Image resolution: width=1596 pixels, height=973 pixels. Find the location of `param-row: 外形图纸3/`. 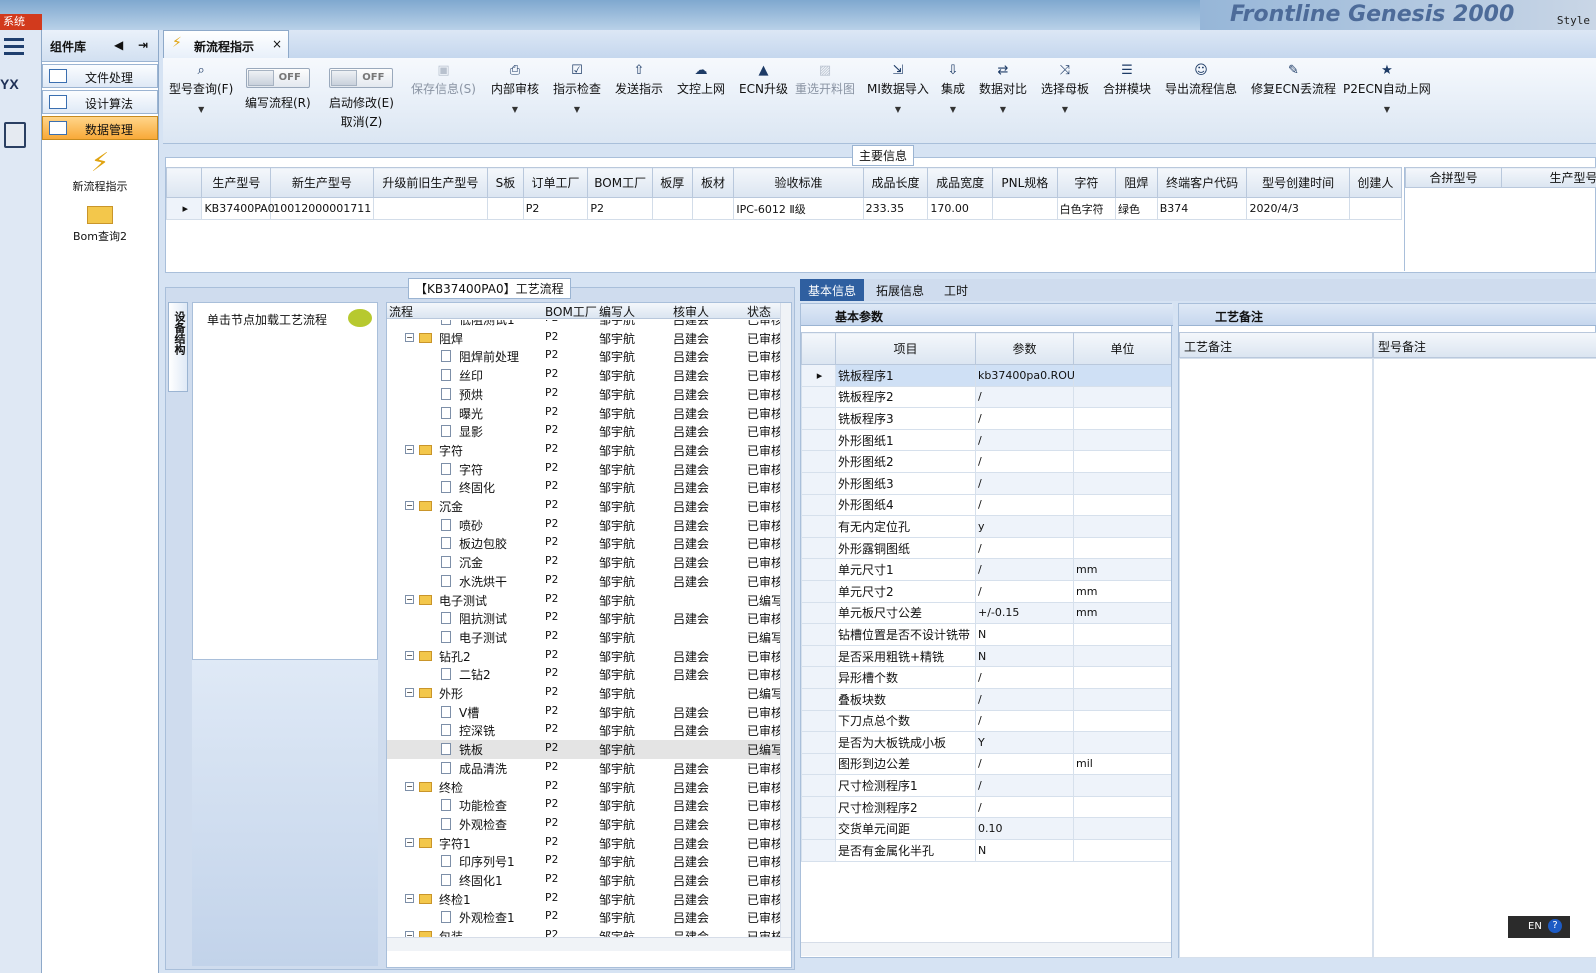

param-row: 外形图纸3/ is located at coordinates (986, 483).